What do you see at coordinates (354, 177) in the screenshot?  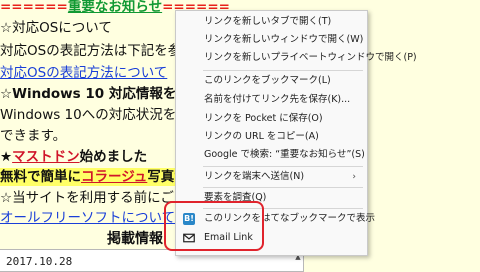 I see `submenu-arrow-icon: ›` at bounding box center [354, 177].